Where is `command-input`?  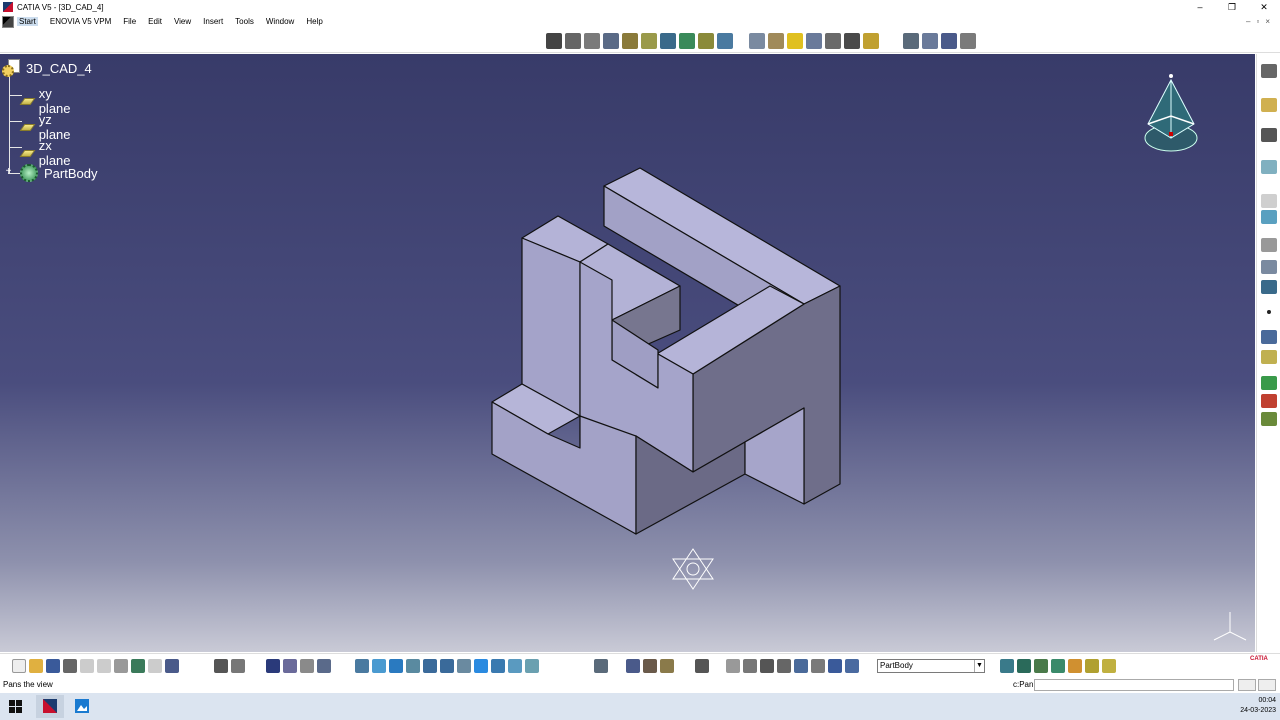 command-input is located at coordinates (1134, 685).